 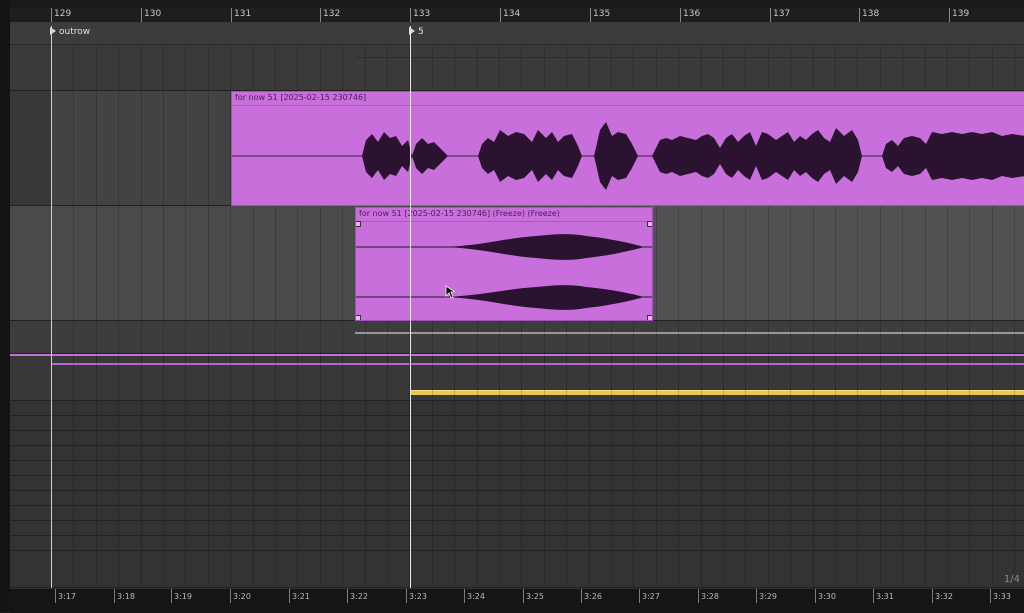 What do you see at coordinates (476, 596) in the screenshot?
I see `time-label: 3:24` at bounding box center [476, 596].